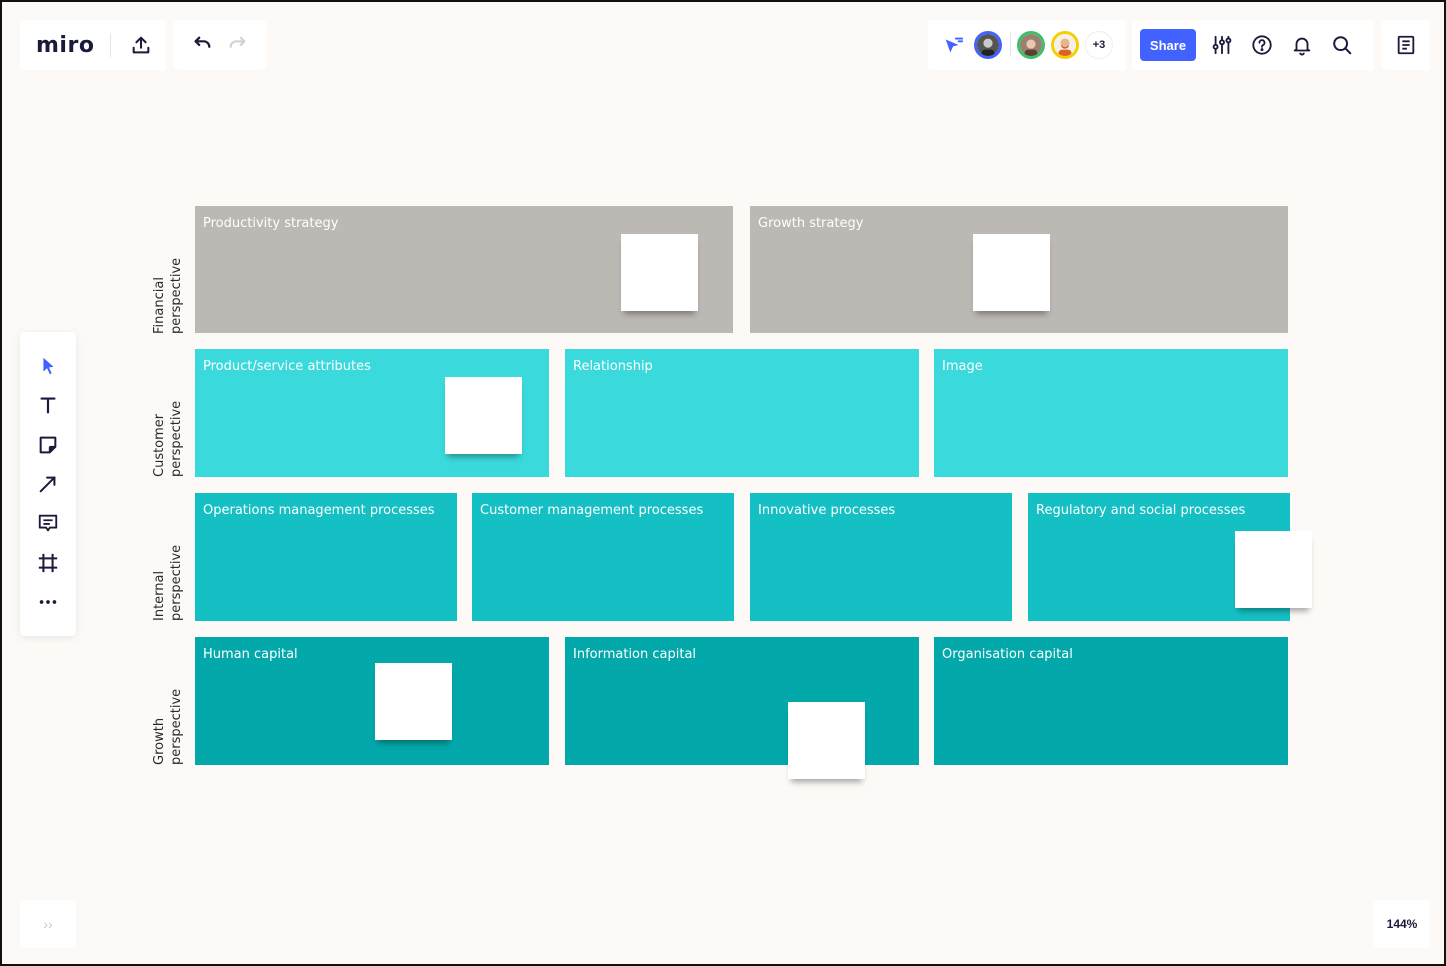  Describe the element at coordinates (881, 557) in the screenshot. I see `board-cell: Innovative processes` at that location.